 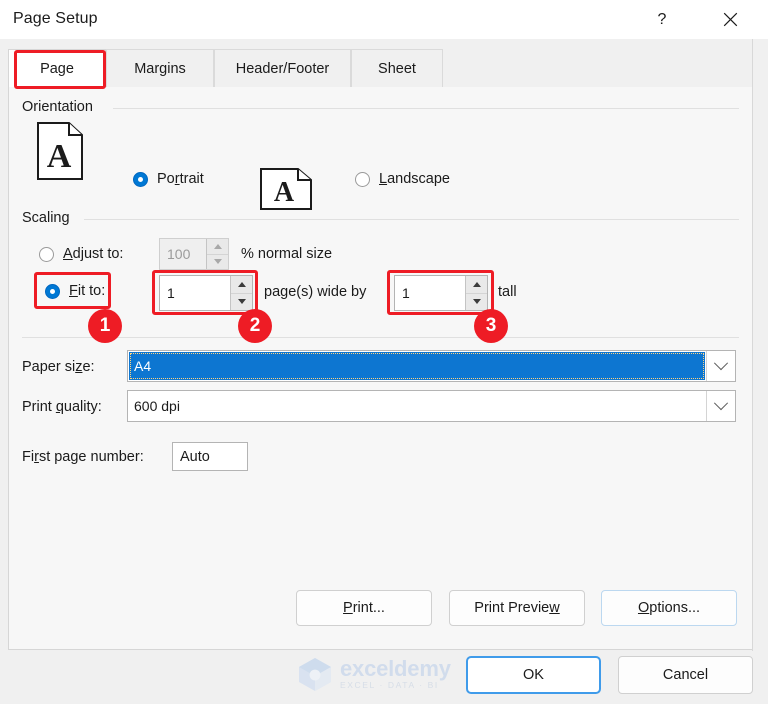 What do you see at coordinates (180, 179) in the screenshot?
I see `portrait-label: Portrait` at bounding box center [180, 179].